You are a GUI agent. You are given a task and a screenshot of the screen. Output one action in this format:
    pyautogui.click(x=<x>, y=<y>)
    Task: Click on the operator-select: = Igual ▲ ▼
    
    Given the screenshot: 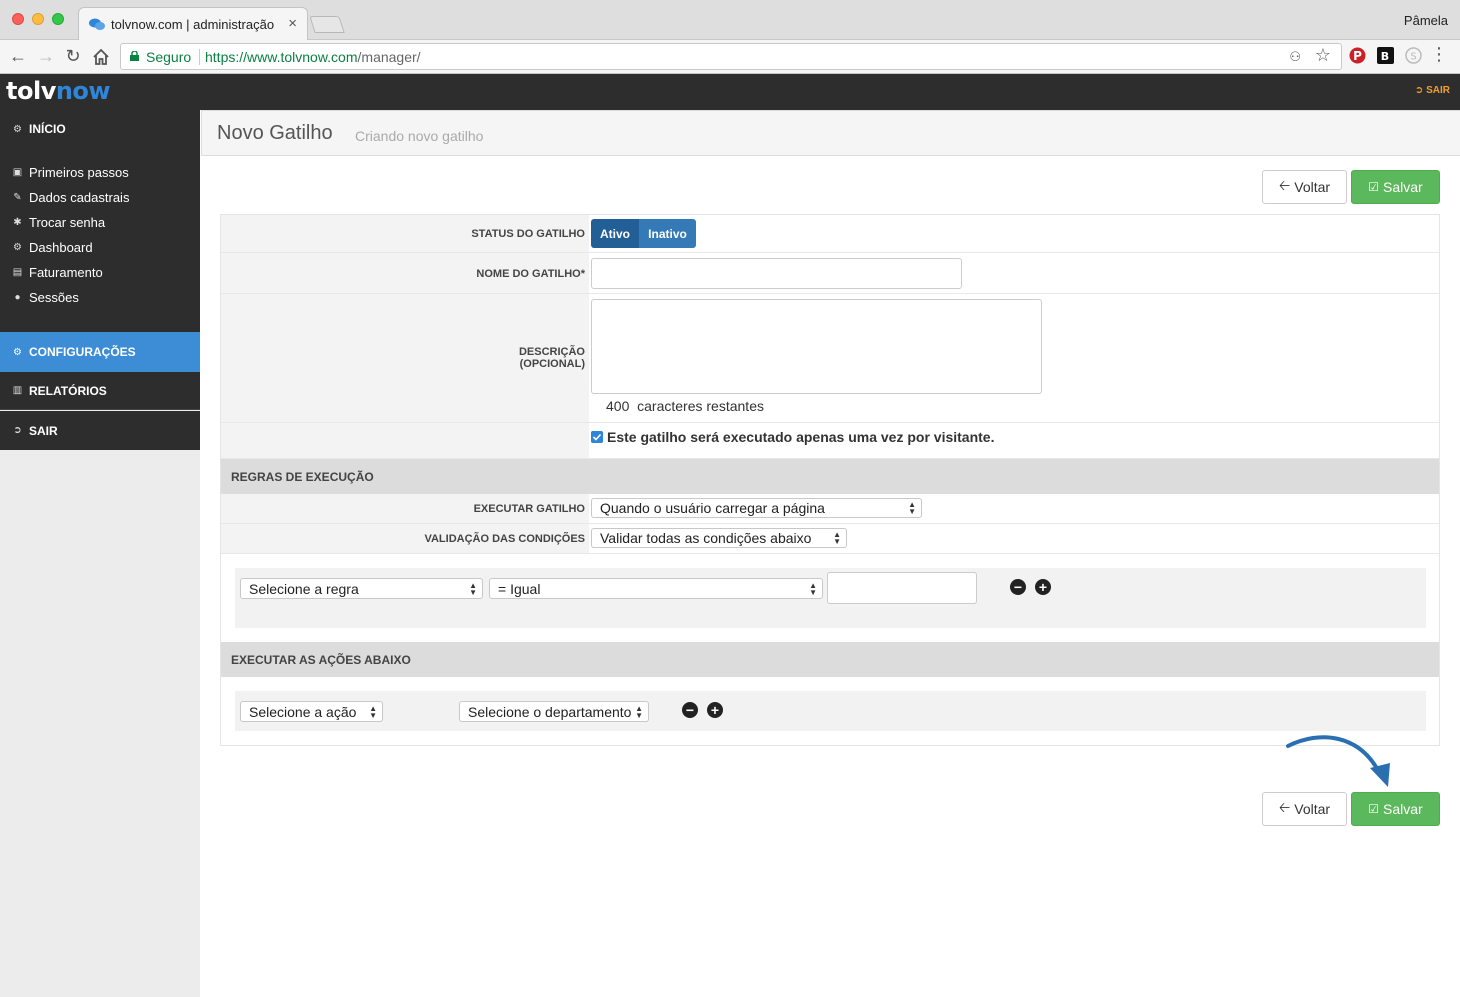 What is the action you would take?
    pyautogui.click(x=656, y=588)
    